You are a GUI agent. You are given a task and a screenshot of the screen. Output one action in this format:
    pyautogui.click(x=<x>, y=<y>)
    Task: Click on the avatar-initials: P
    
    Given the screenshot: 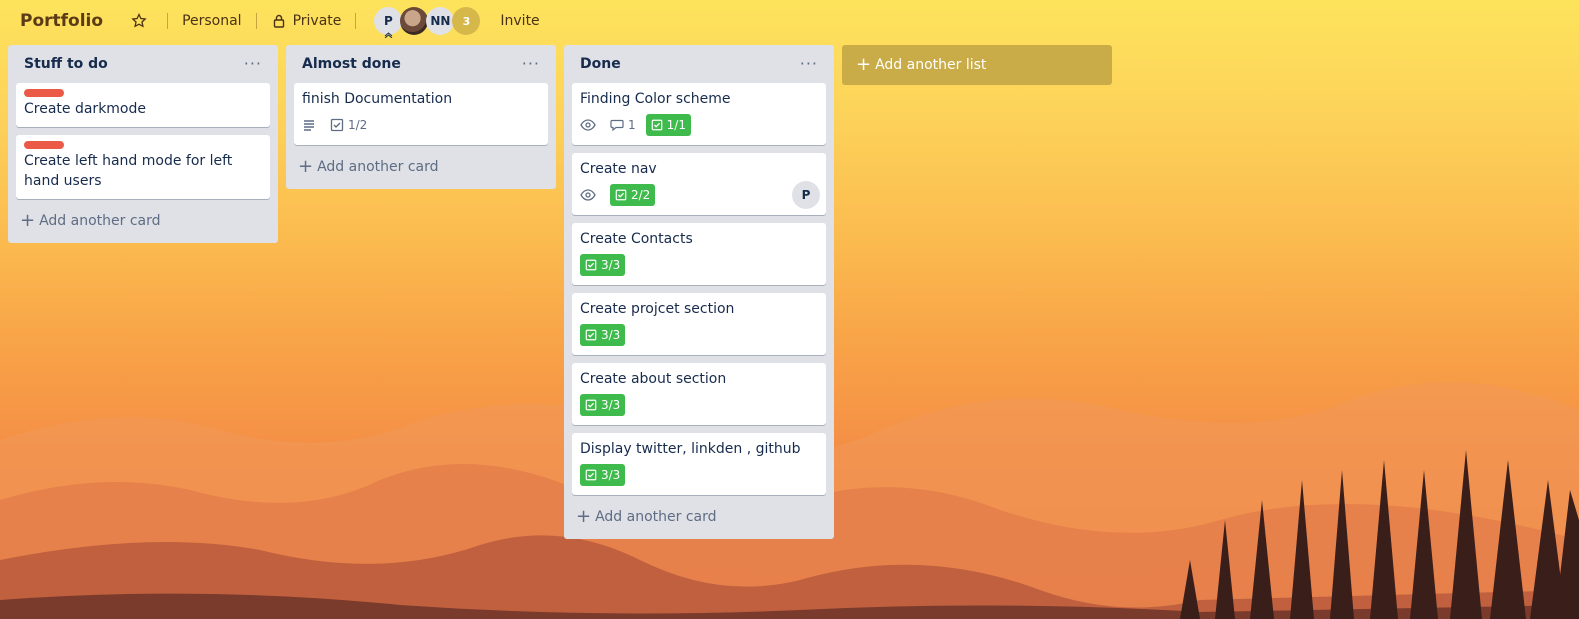 What is the action you would take?
    pyautogui.click(x=388, y=21)
    